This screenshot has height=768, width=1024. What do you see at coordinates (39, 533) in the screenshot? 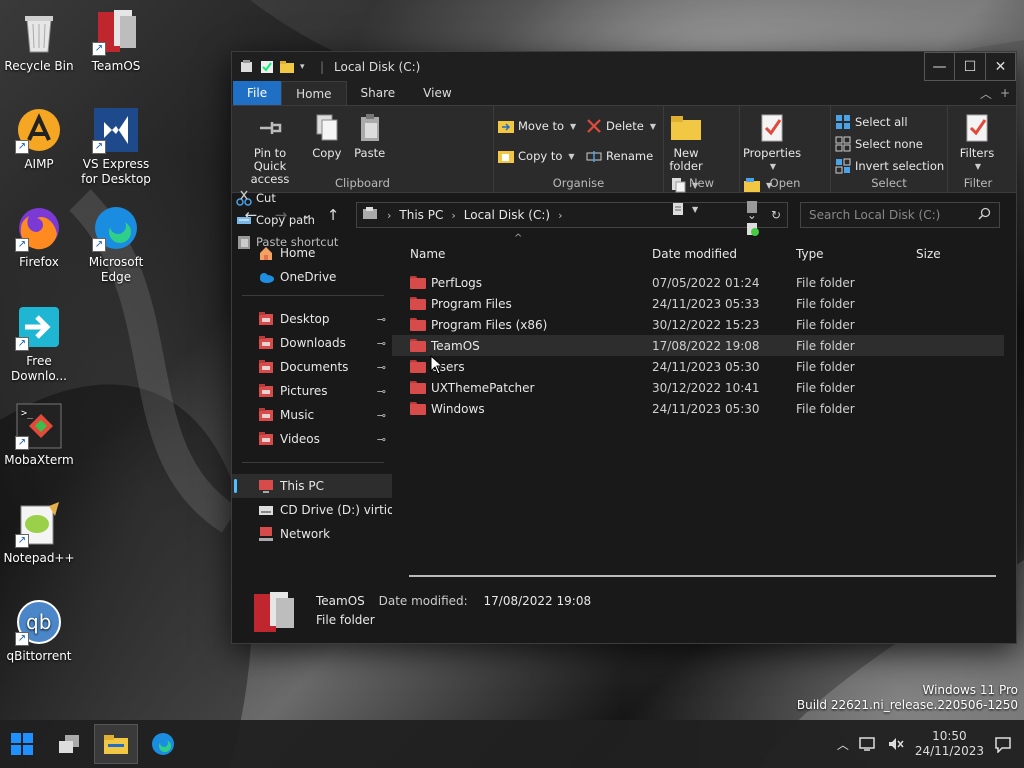
I see `desktop-icon-notepadpp: ↗ Notepad++` at bounding box center [39, 533].